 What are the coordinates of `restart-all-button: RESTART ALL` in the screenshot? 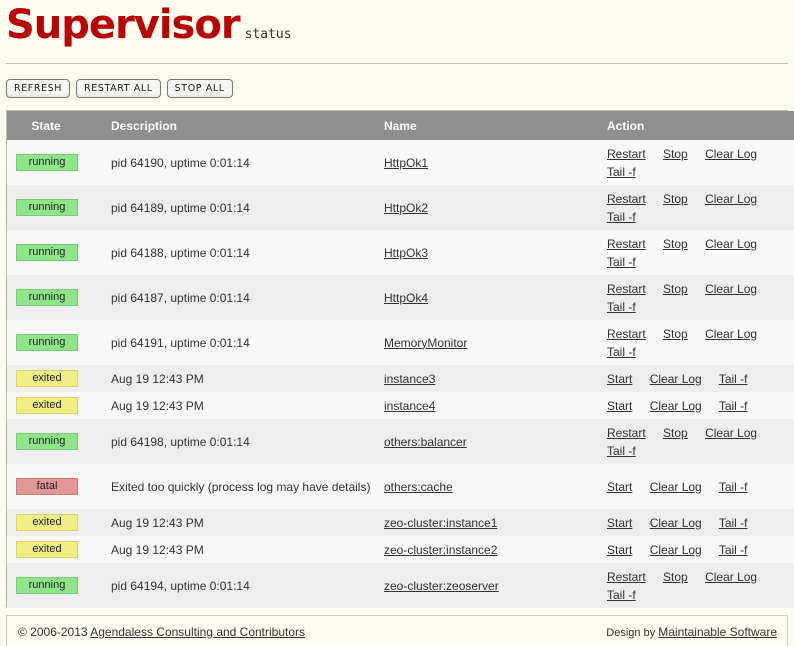 It's located at (118, 88).